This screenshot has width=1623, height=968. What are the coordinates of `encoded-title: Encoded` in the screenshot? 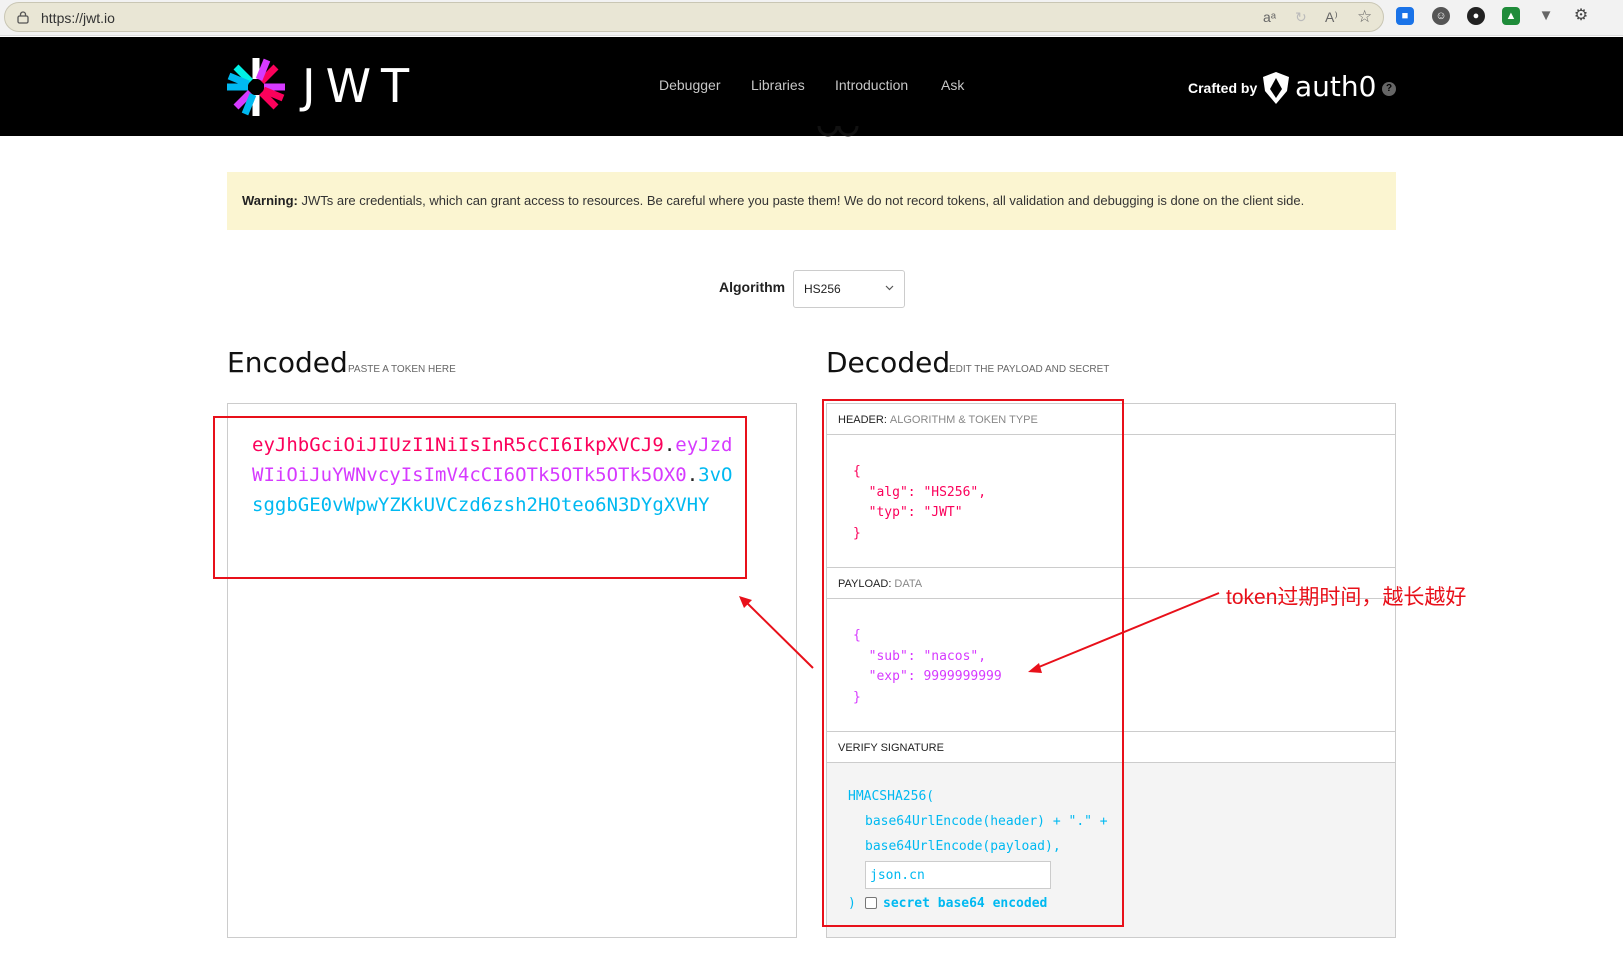 It's located at (287, 362).